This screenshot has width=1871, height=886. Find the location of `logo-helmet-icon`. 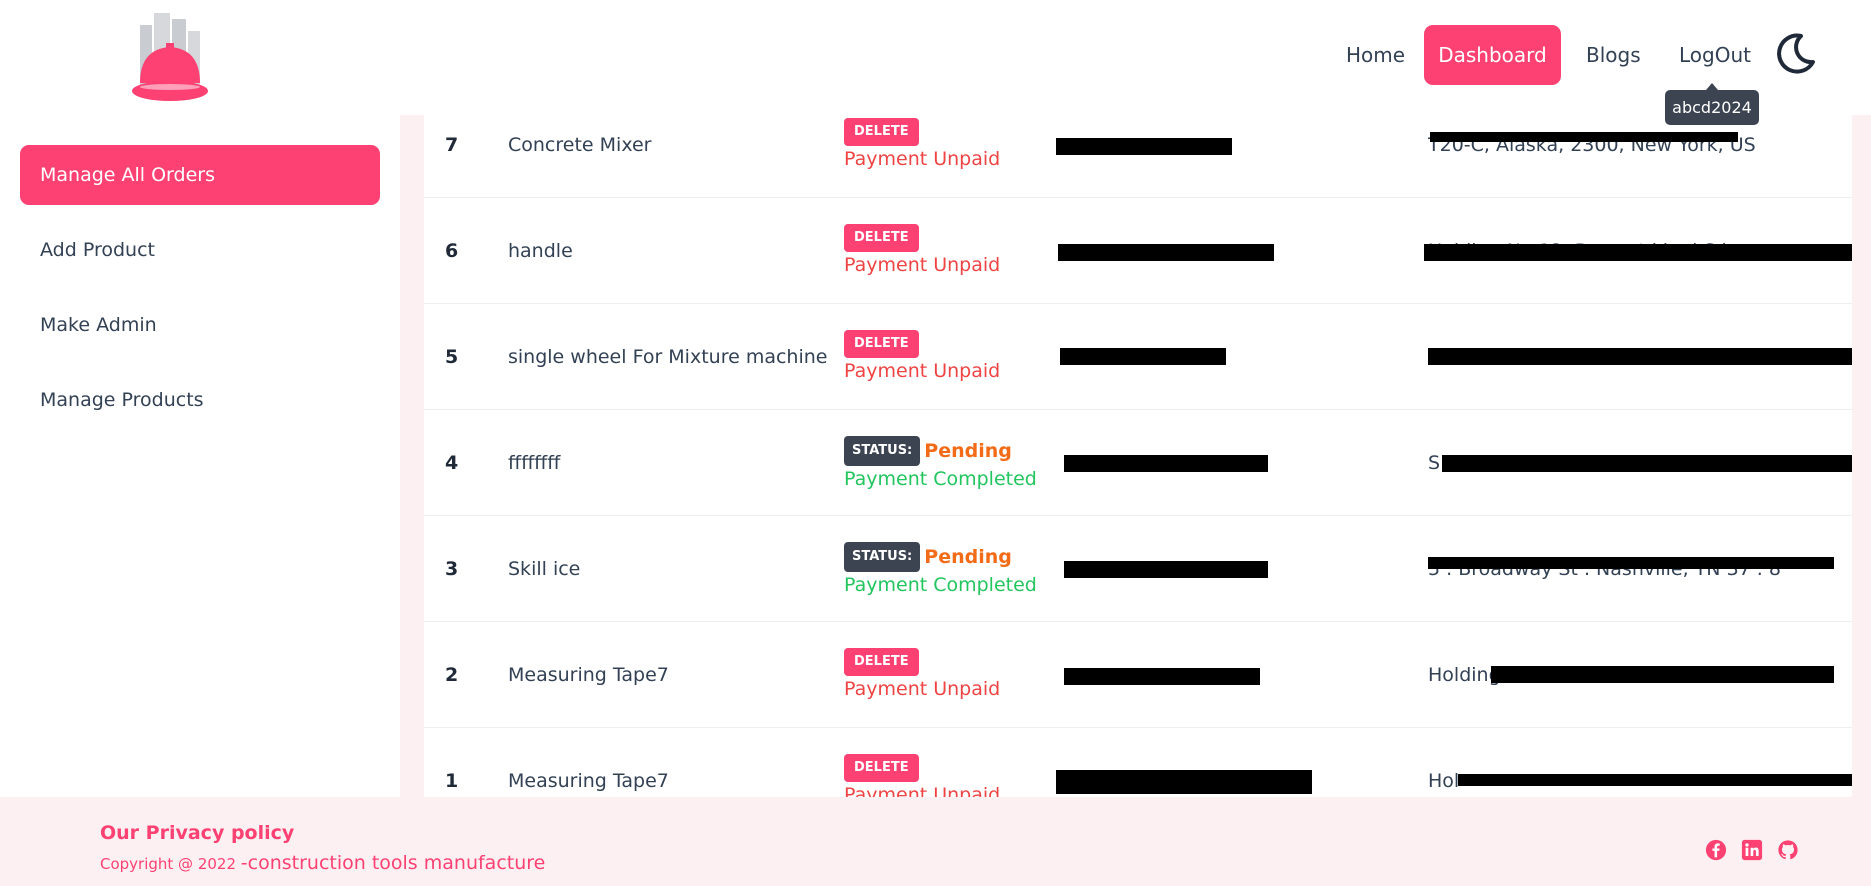

logo-helmet-icon is located at coordinates (170, 55).